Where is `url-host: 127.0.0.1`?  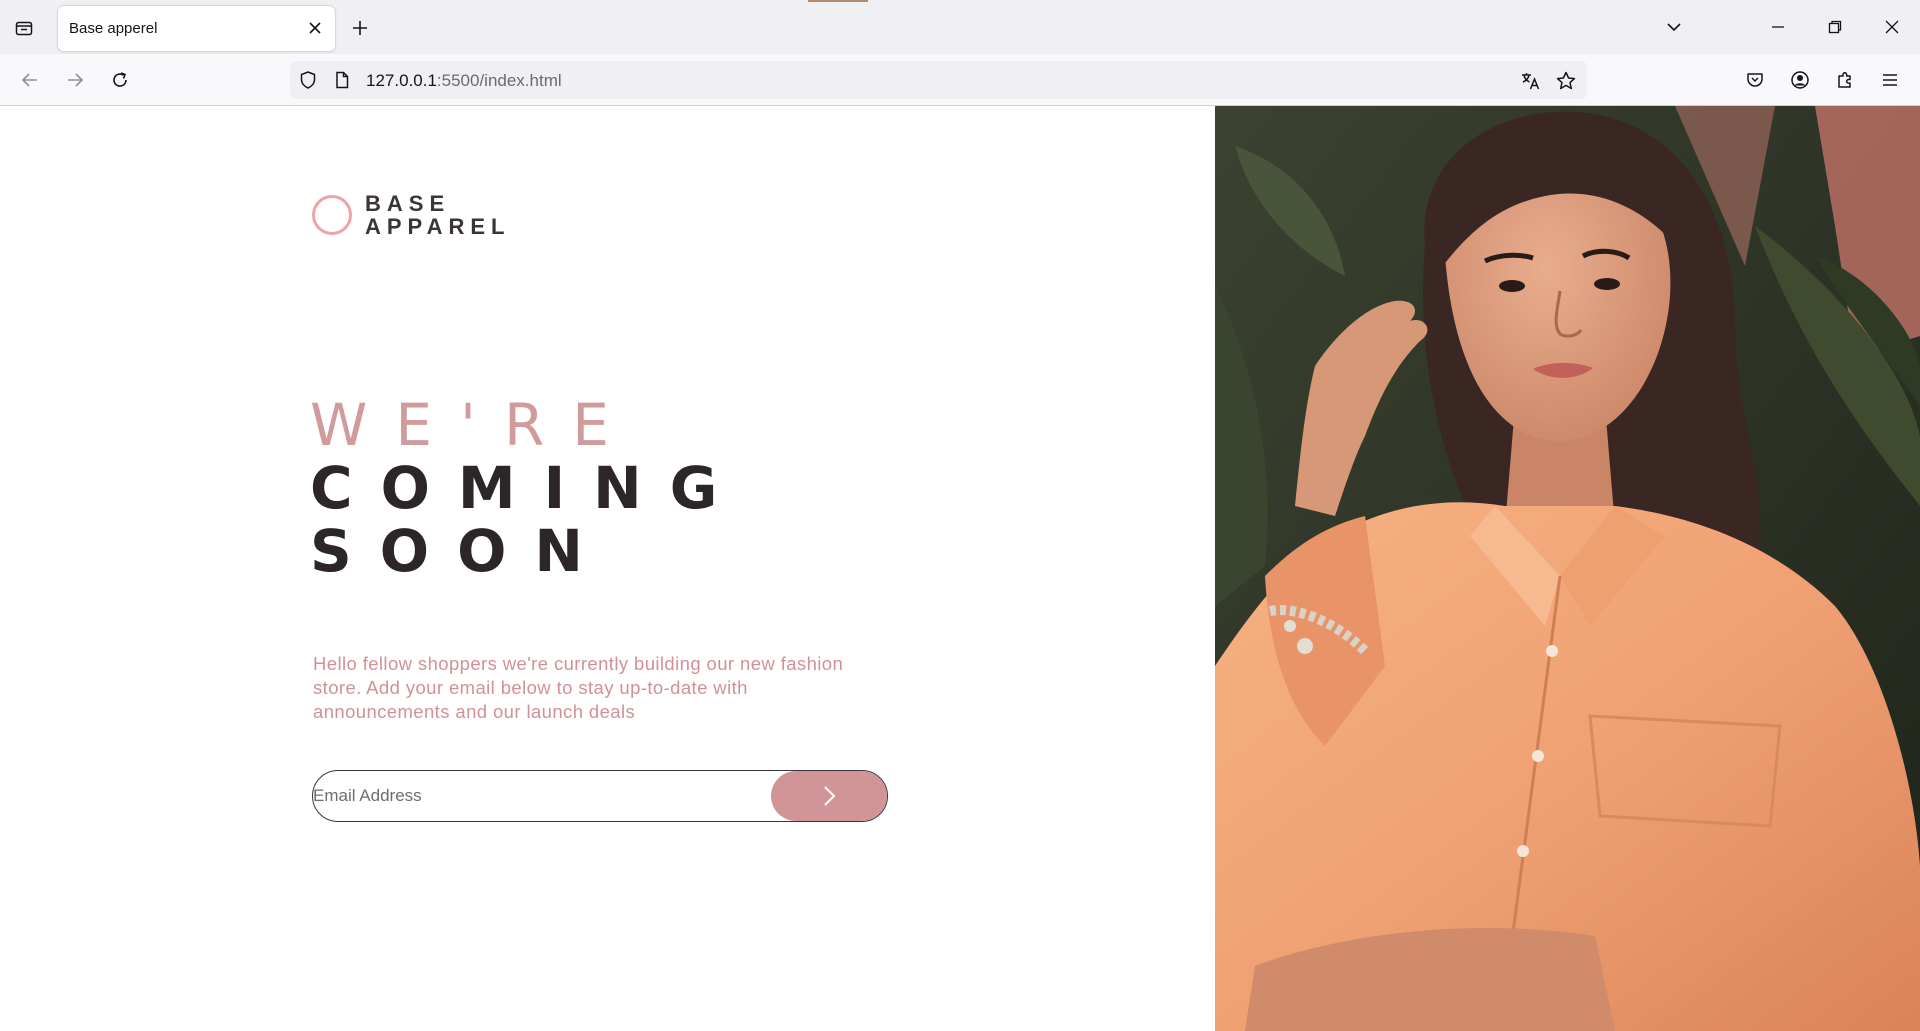
url-host: 127.0.0.1 is located at coordinates (401, 80).